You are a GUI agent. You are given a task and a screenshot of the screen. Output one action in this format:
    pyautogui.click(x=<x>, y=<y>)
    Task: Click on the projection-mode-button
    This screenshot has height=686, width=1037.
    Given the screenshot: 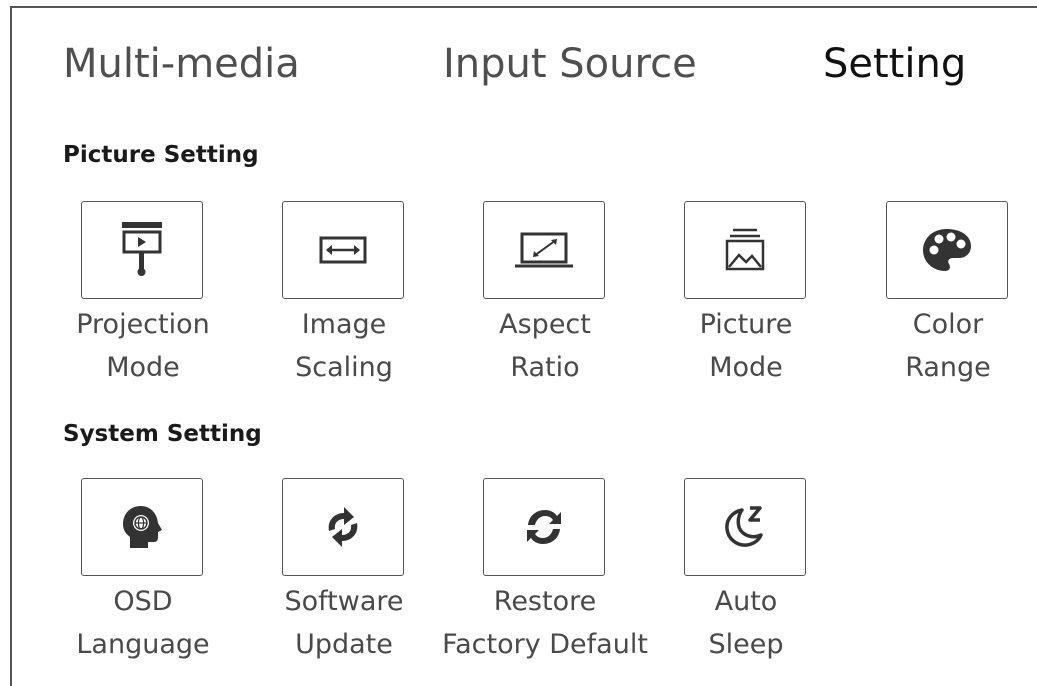 What is the action you would take?
    pyautogui.click(x=142, y=250)
    